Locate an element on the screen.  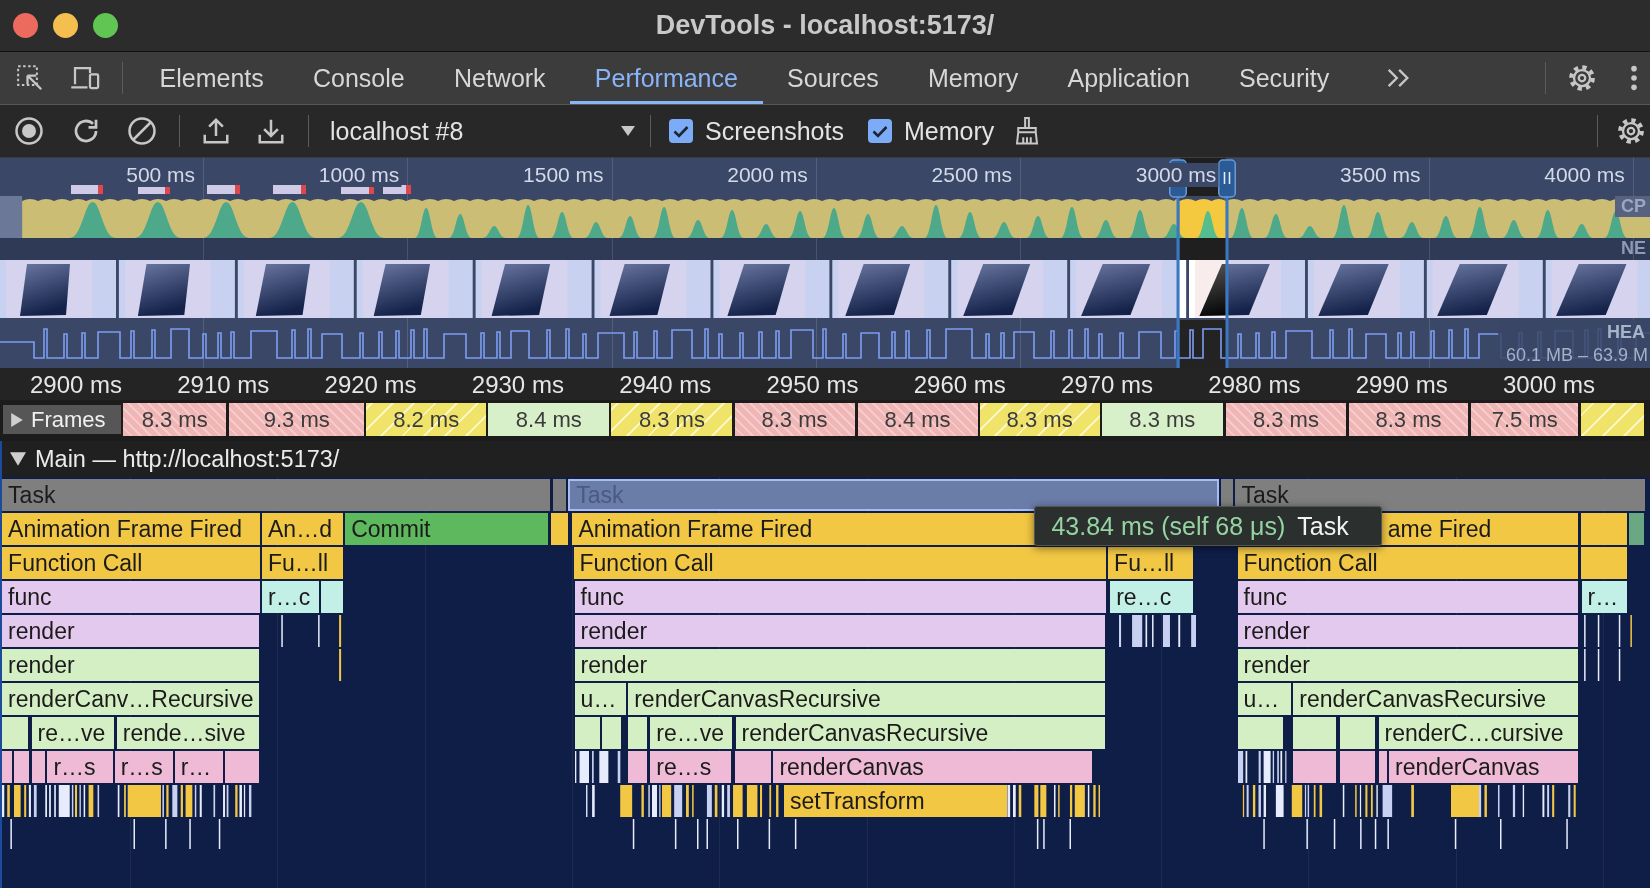
flame-chart-entry: renderCanv…Recursive is located at coordinates (130, 699).